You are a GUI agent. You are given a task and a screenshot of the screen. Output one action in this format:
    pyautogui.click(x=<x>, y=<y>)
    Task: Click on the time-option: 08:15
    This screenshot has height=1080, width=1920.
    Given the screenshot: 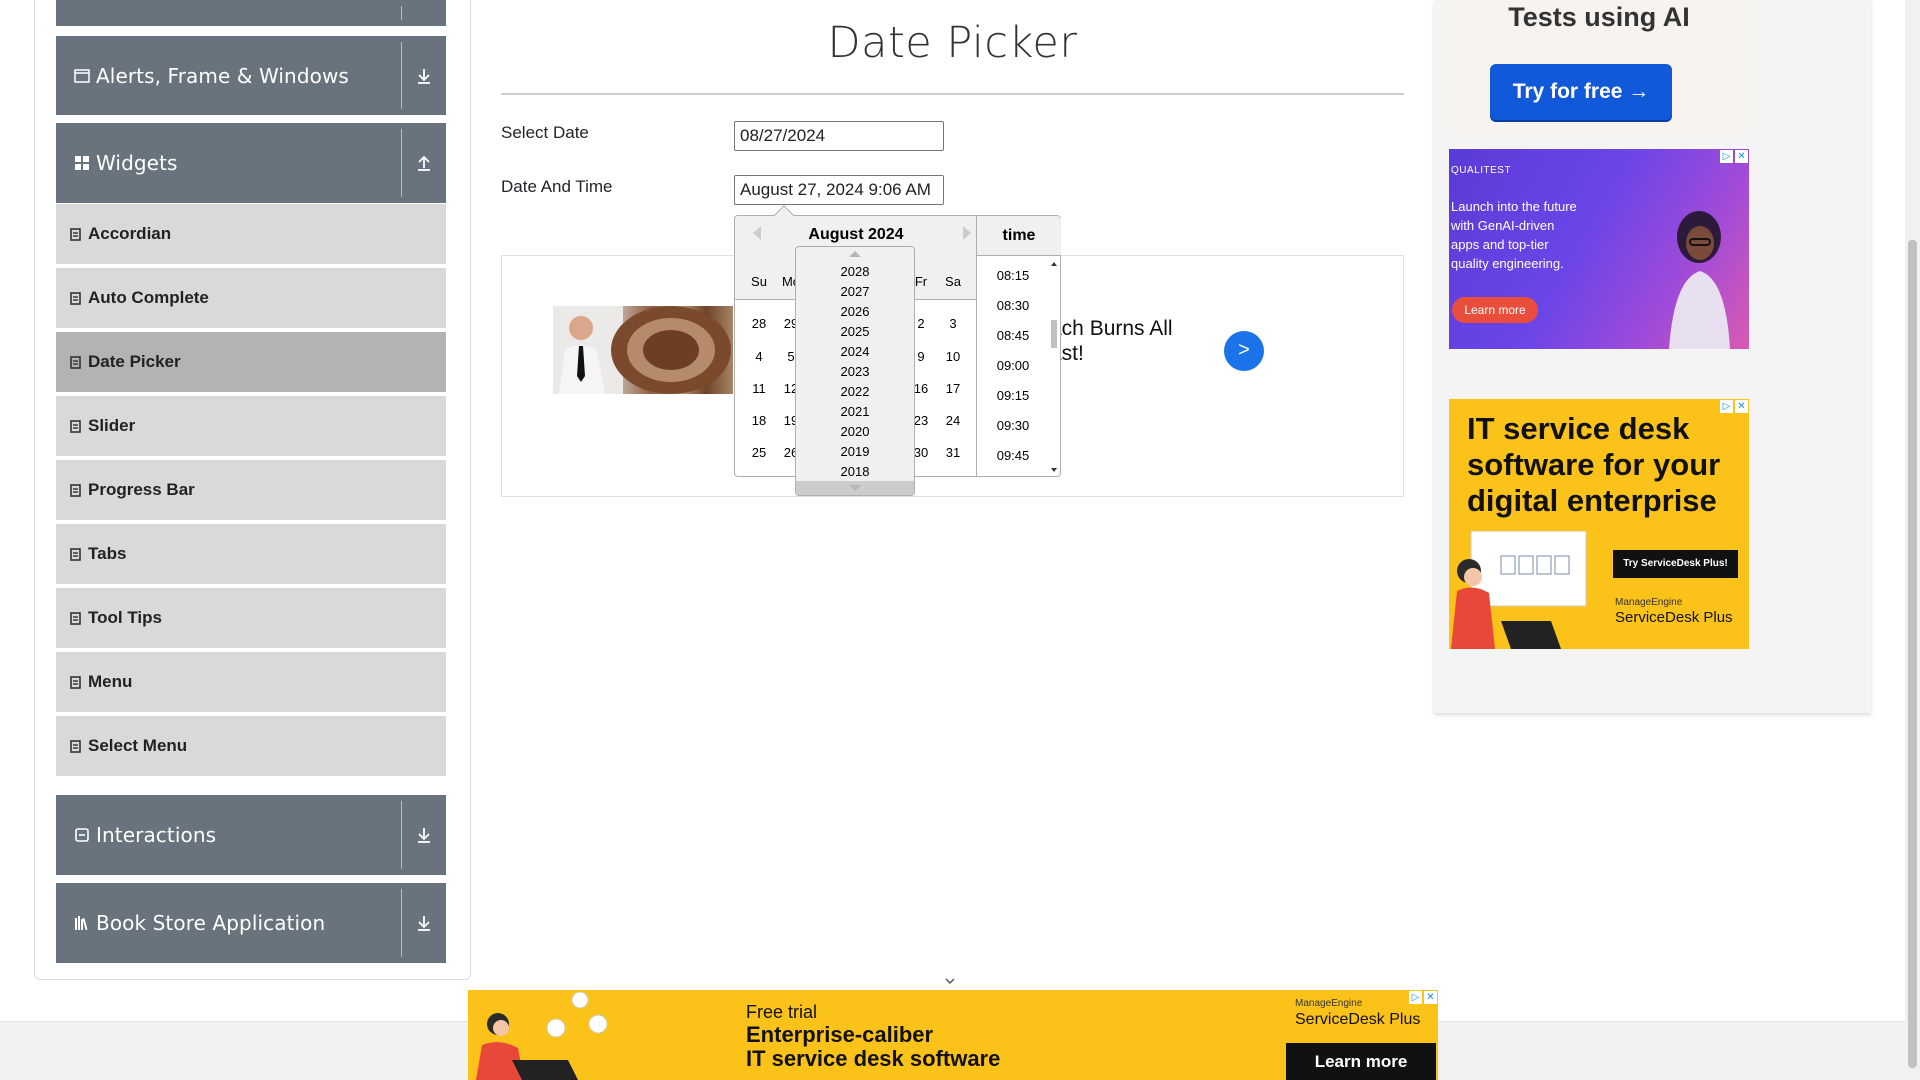 What is the action you would take?
    pyautogui.click(x=1013, y=275)
    